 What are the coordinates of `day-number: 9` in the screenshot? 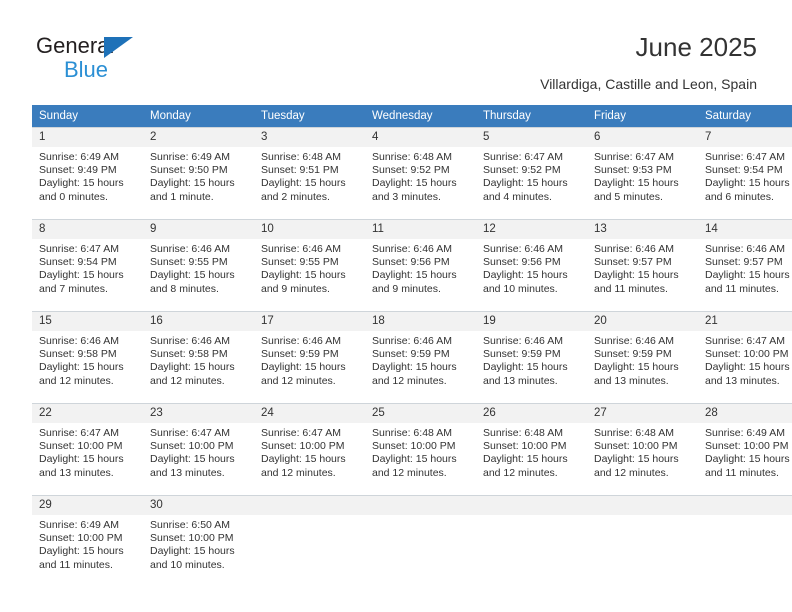 It's located at (198, 229).